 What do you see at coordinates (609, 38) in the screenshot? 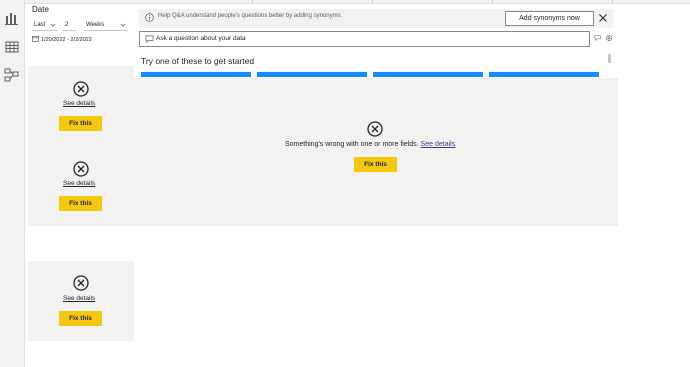
I see `settings-icon` at bounding box center [609, 38].